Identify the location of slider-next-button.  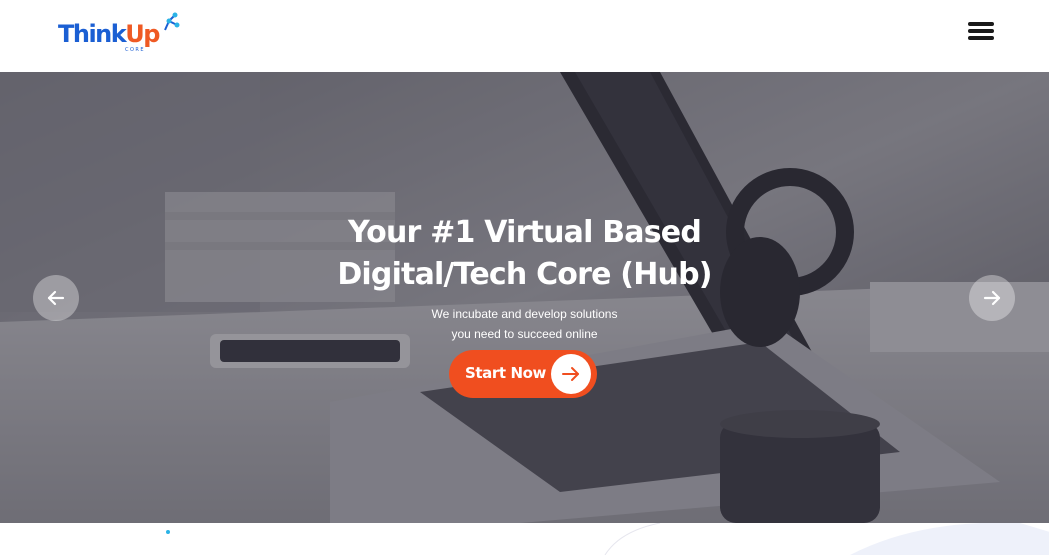
(992, 298).